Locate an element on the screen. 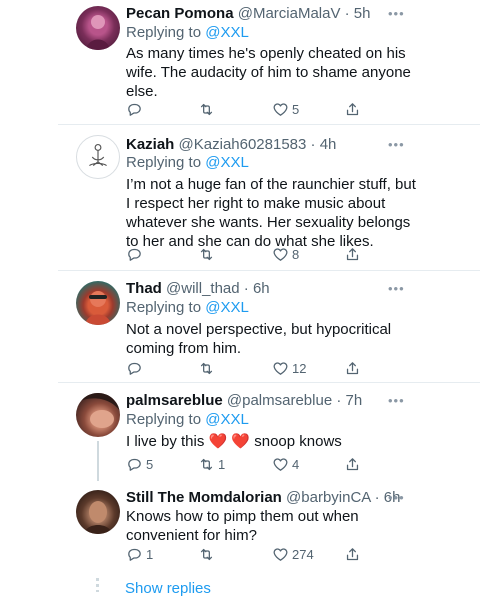  like-button: 5 is located at coordinates (285, 109).